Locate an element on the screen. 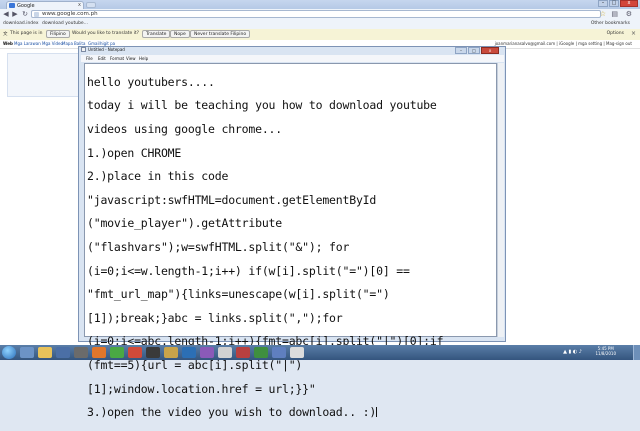 The width and height of the screenshot is (640, 431). language-select: Filipino is located at coordinates (58, 34).